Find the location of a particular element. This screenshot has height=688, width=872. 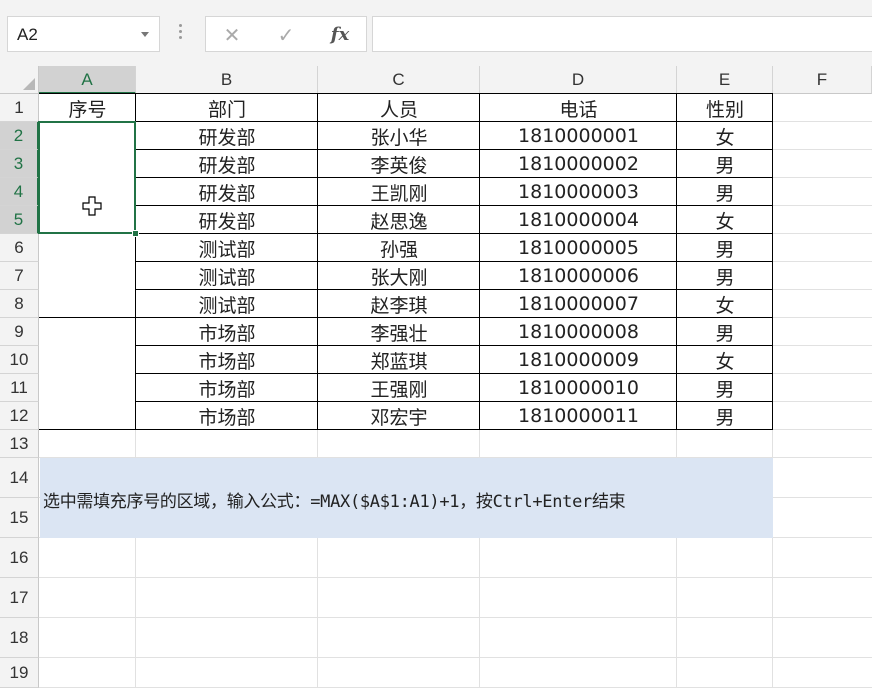

row-header-11: 11 is located at coordinates (19, 388).